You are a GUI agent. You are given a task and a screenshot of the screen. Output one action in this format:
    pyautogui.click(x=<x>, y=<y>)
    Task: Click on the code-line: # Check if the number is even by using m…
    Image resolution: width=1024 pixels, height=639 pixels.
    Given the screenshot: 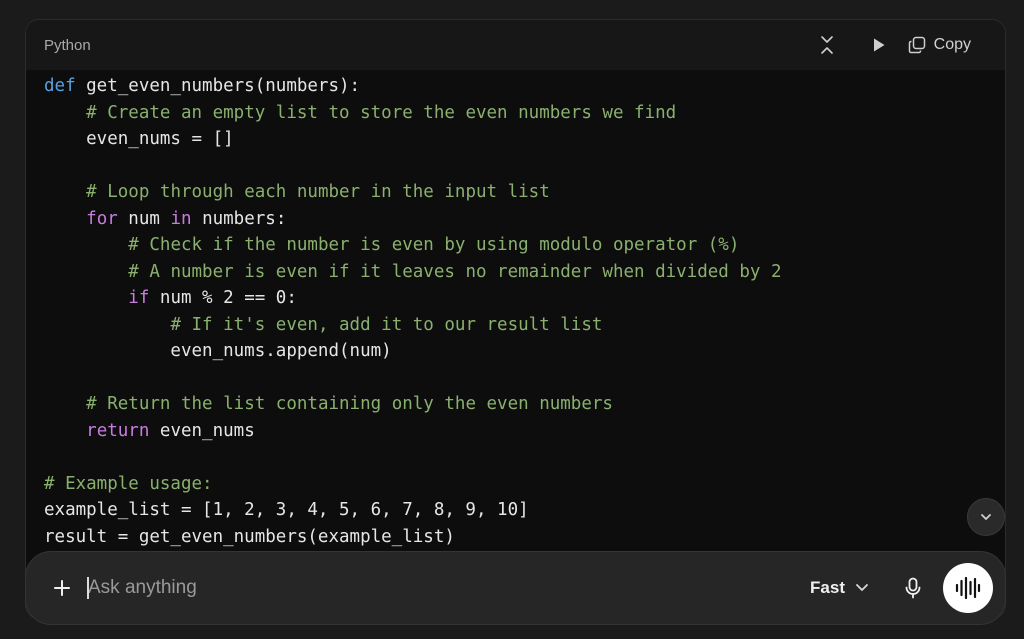 What is the action you would take?
    pyautogui.click(x=524, y=245)
    